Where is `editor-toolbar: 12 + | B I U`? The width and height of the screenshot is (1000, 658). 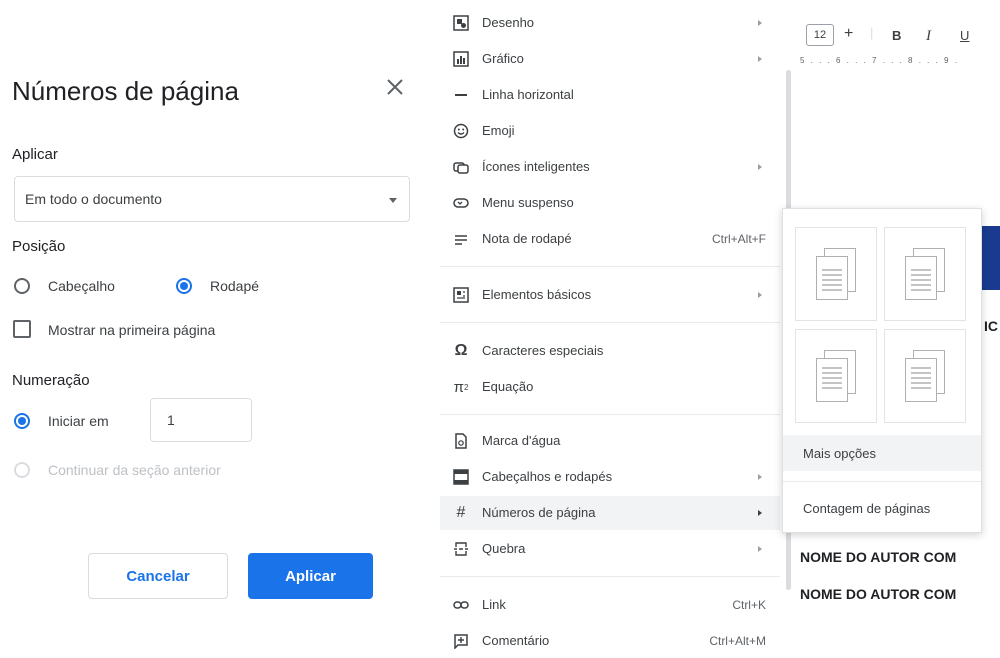
editor-toolbar: 12 + | B I U is located at coordinates (900, 36).